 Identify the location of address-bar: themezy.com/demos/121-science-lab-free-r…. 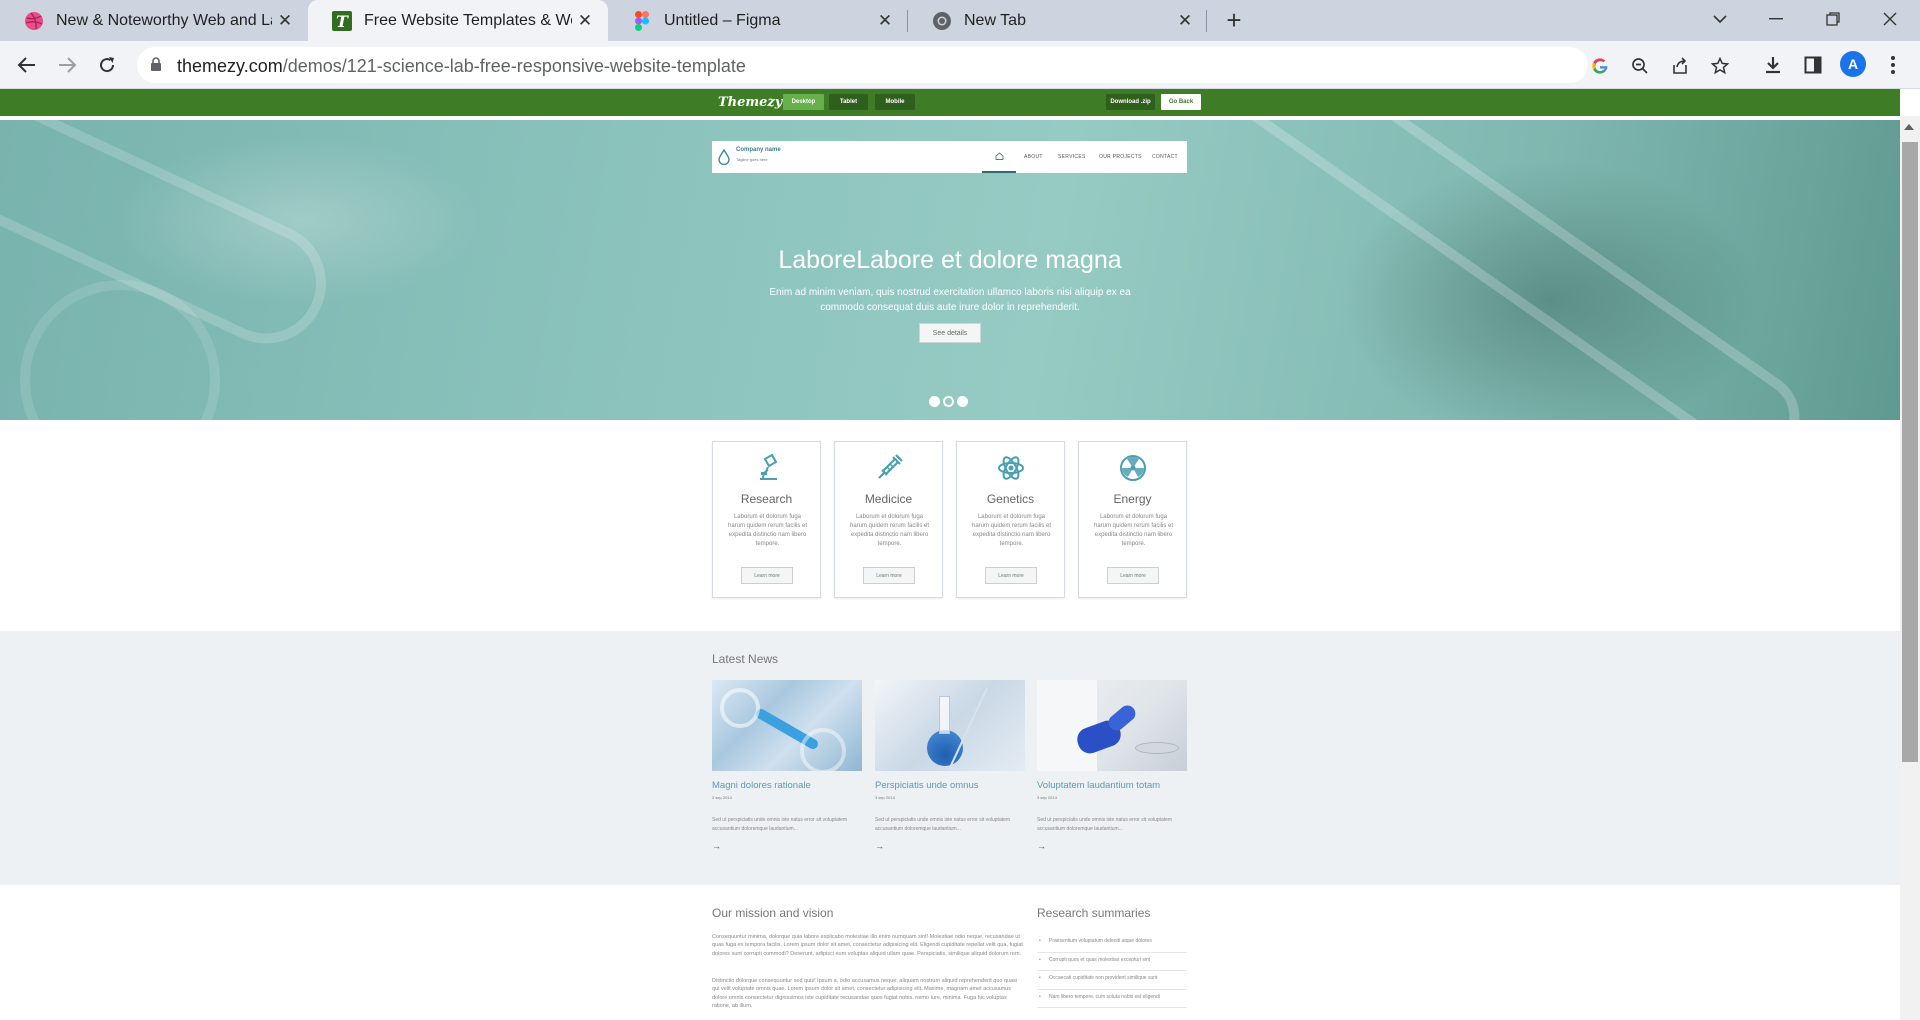
(933, 65).